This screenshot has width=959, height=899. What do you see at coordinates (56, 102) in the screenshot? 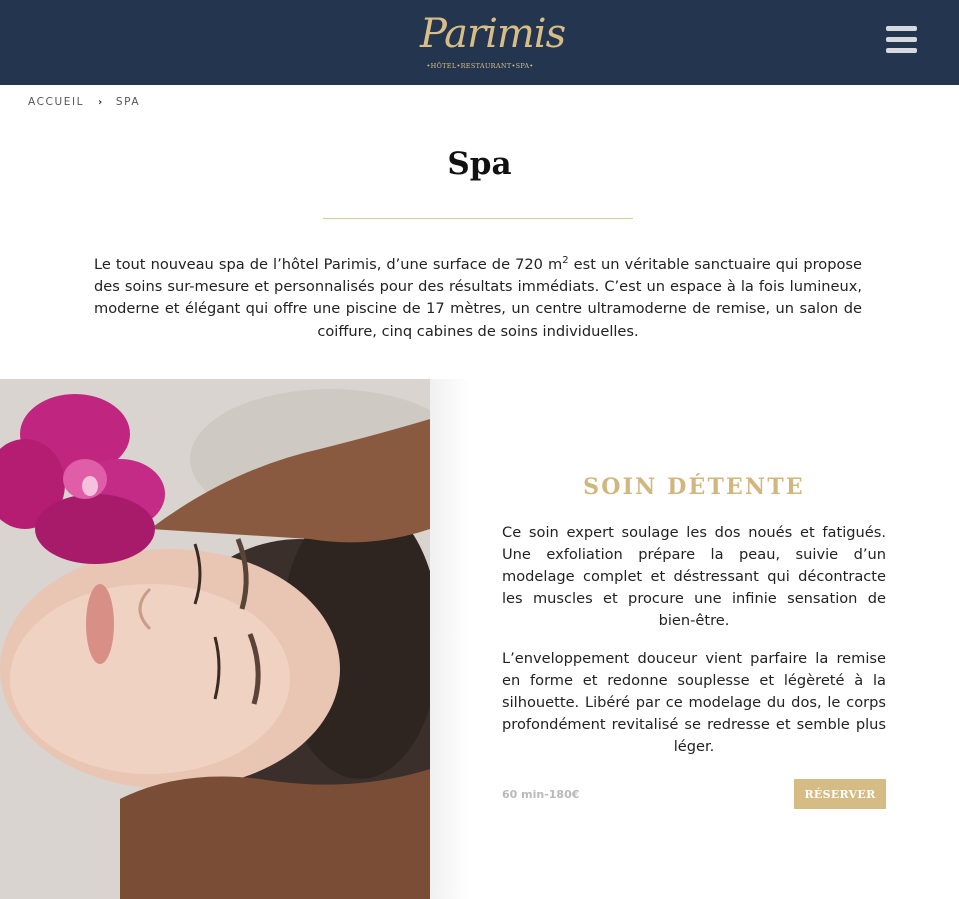
I see `breadcrumb-home-link: ACCUEIL` at bounding box center [56, 102].